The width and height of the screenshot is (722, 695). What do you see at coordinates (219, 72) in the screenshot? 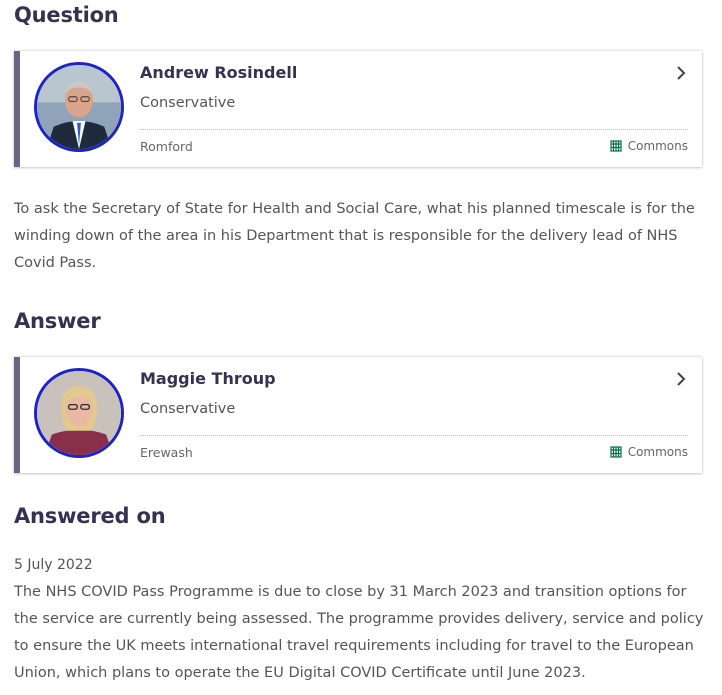
I see `member-name: Andrew Rosindell` at bounding box center [219, 72].